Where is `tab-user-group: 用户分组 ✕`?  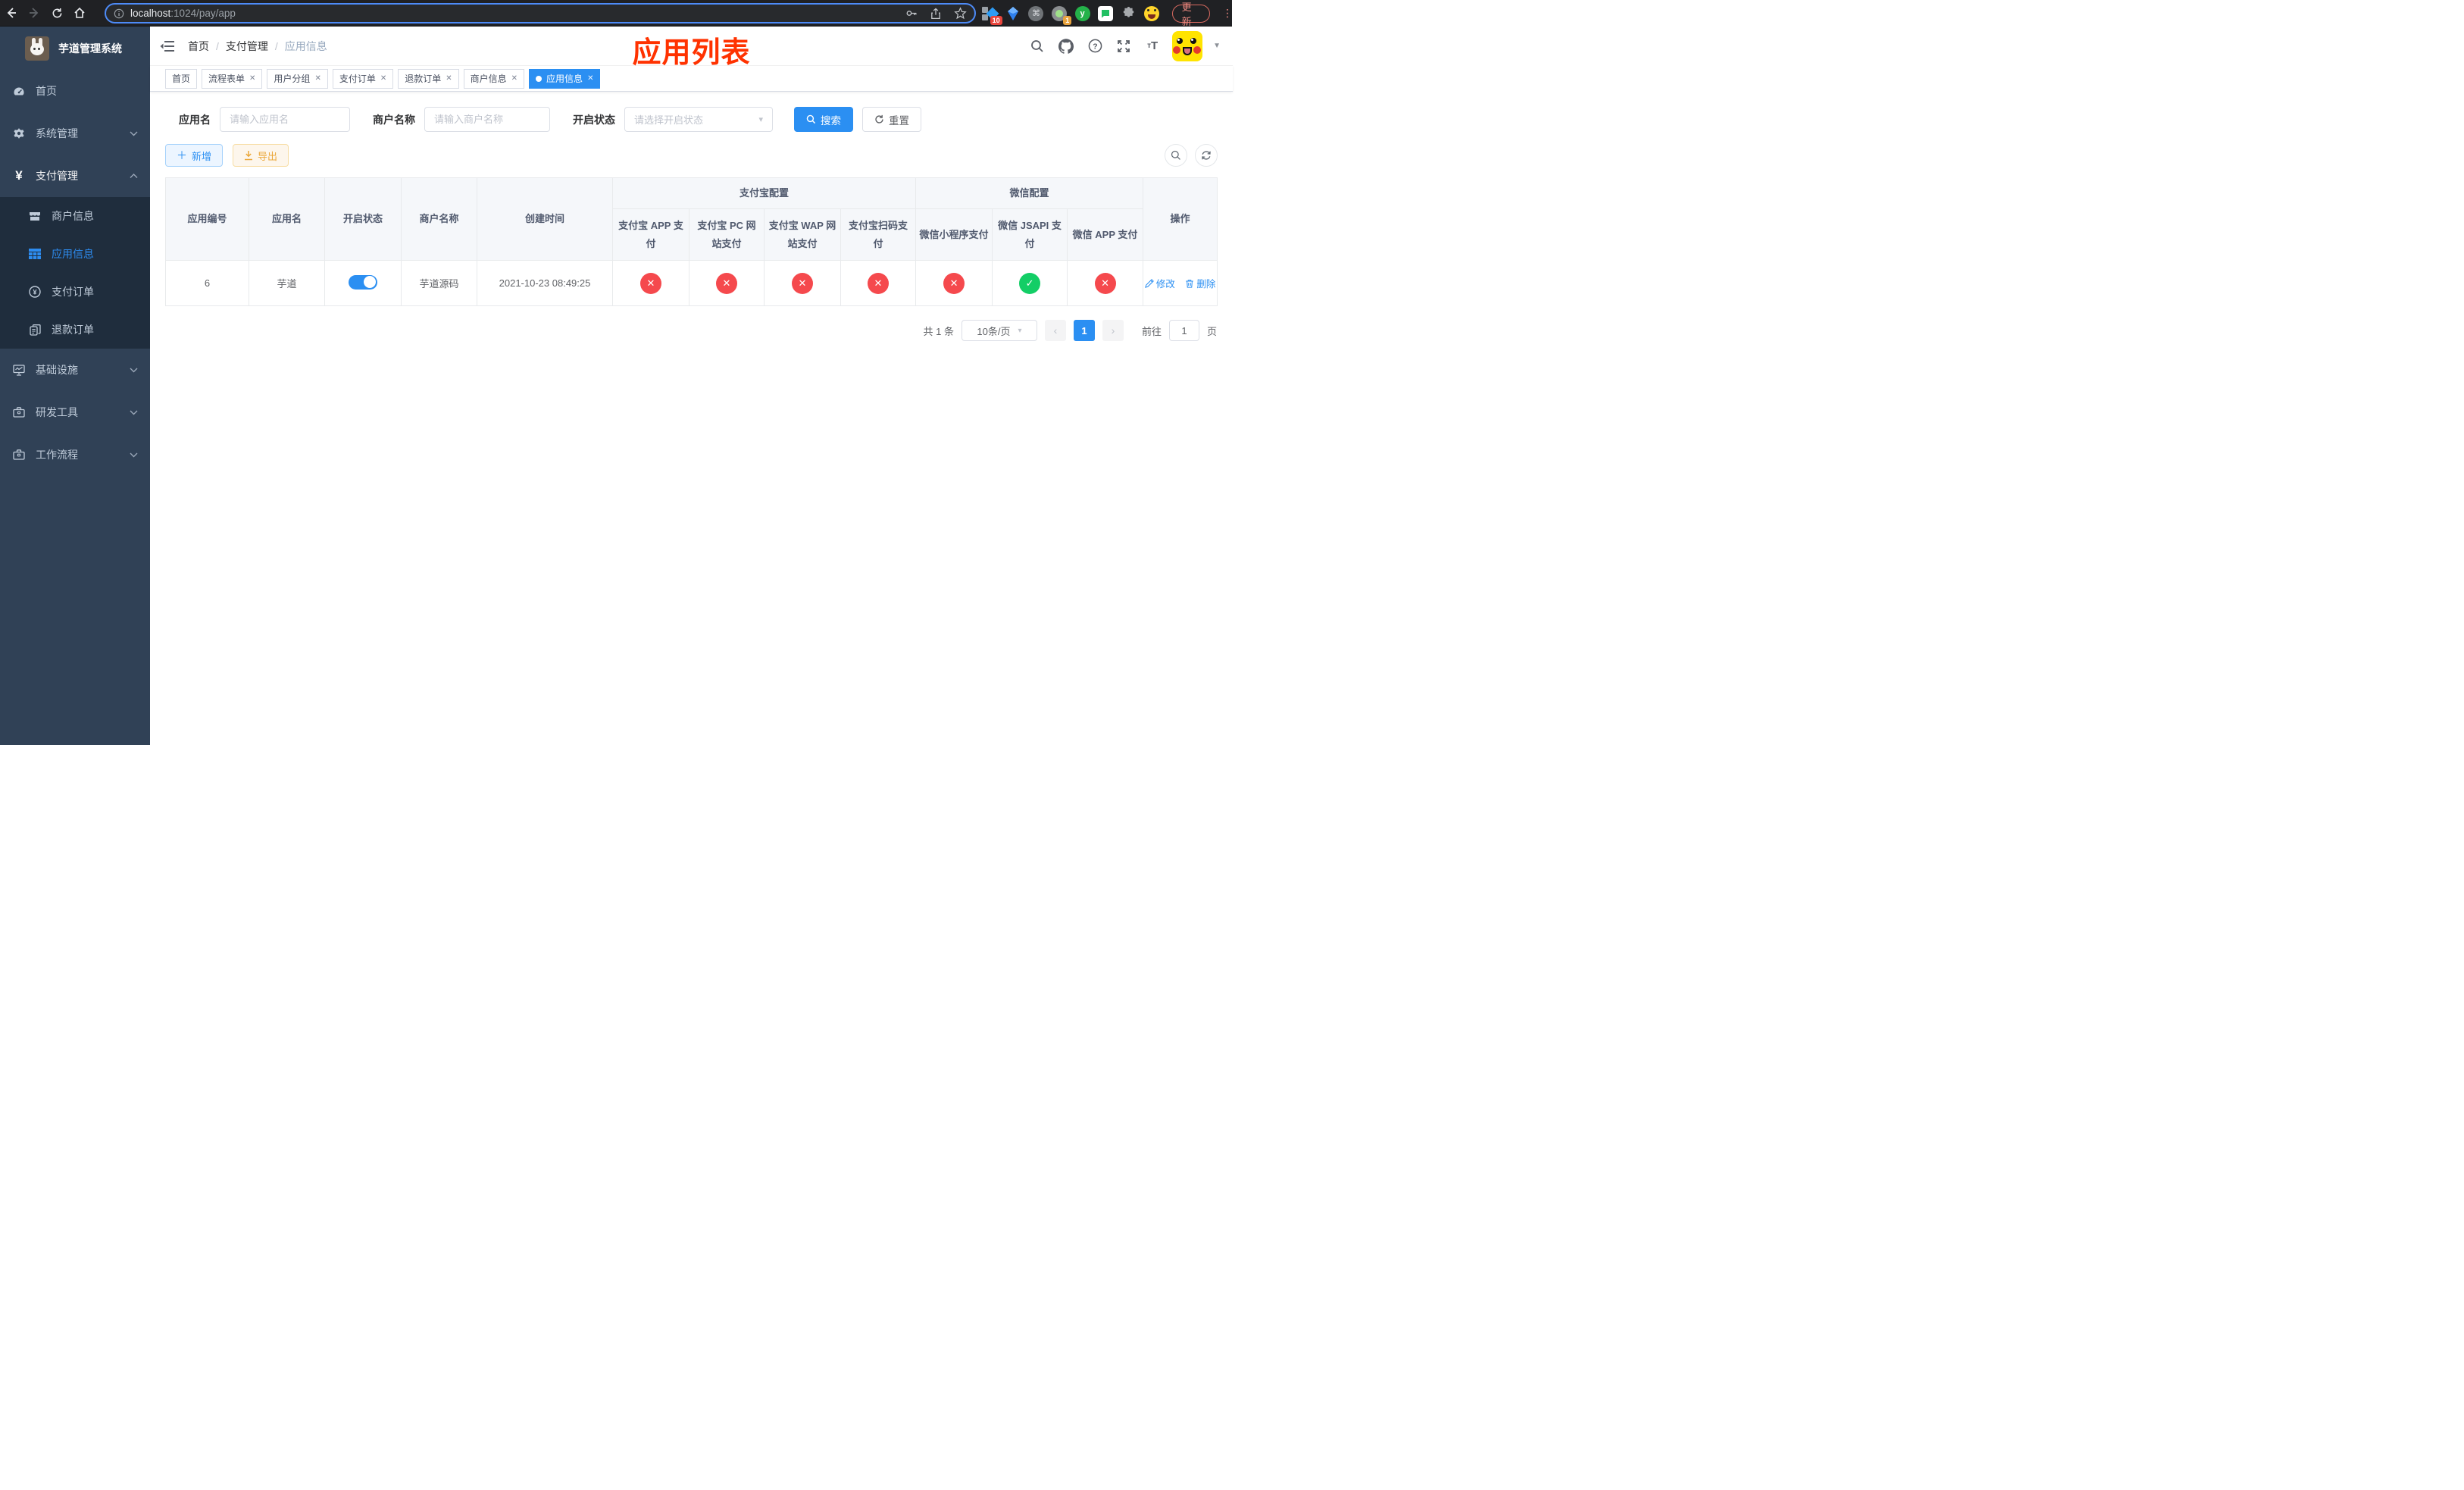
tab-user-group: 用户分组 ✕ is located at coordinates (297, 78).